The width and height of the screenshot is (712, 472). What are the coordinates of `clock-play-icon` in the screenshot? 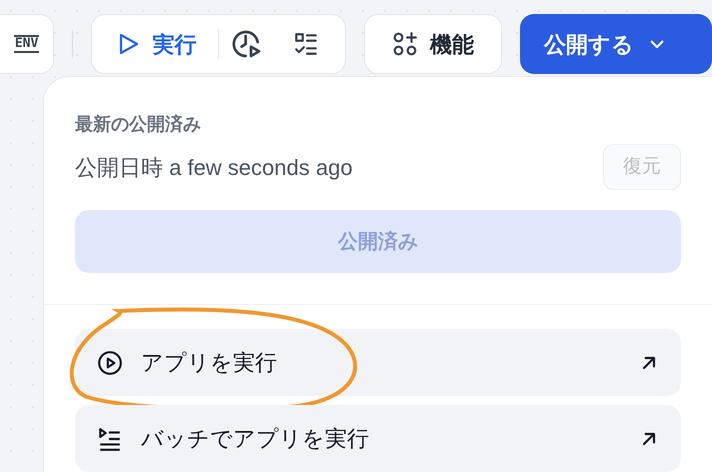 It's located at (247, 44).